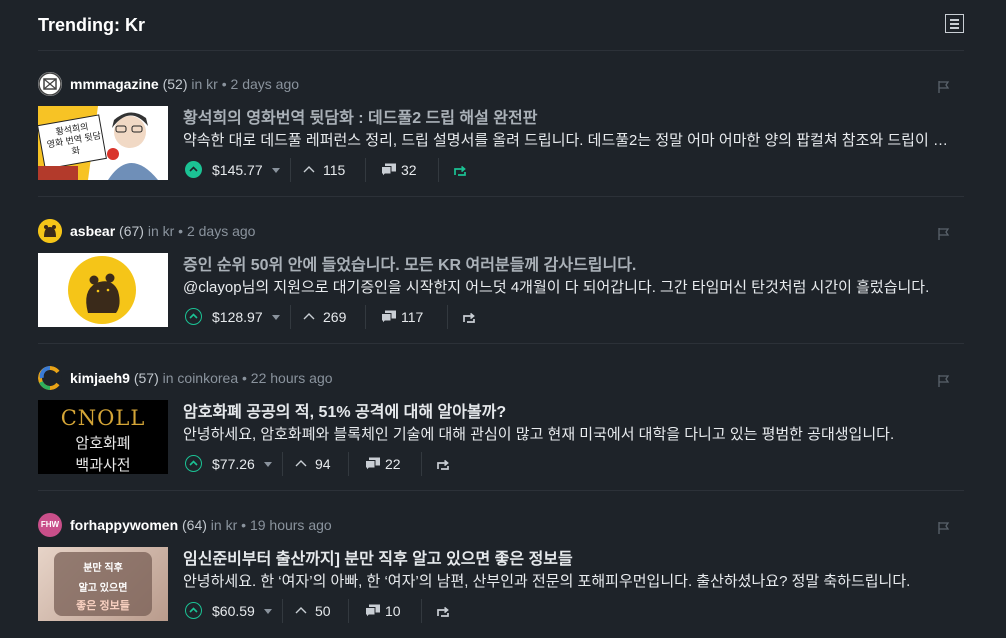 This screenshot has width=1006, height=638. Describe the element at coordinates (501, 231) in the screenshot. I see `post-author-row: asbear (67) in kr • 2 days ago` at that location.